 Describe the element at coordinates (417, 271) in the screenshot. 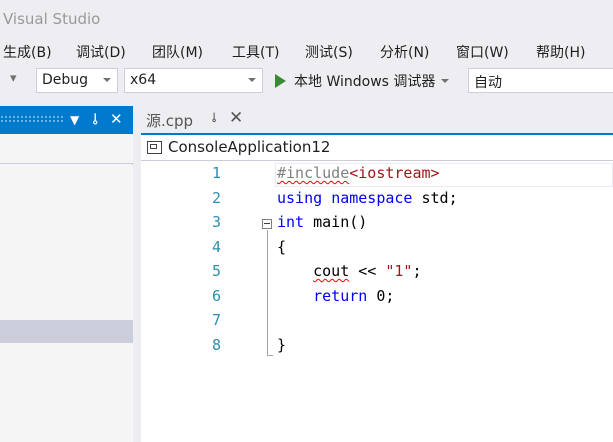

I see `code-text: ;` at that location.